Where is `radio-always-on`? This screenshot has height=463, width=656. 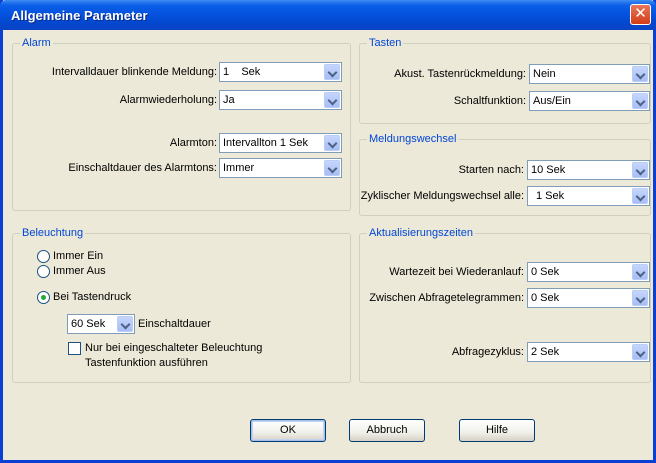 radio-always-on is located at coordinates (43, 256).